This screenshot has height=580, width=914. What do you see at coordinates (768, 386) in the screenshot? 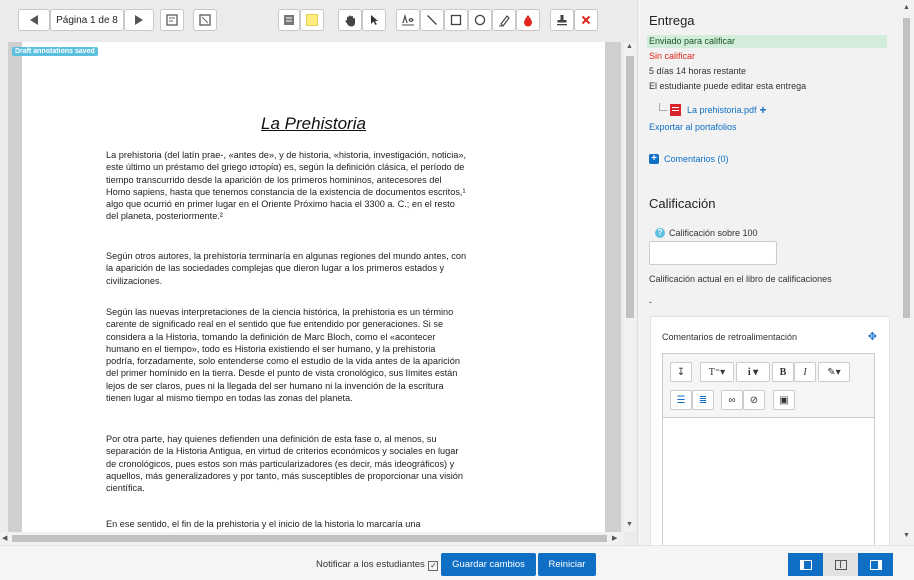
I see `editor-toolbar: ↧ T⁼▾ i ▾ B I ✎▾ ☰ ≣ ∞ ⊘ ▣` at bounding box center [768, 386].